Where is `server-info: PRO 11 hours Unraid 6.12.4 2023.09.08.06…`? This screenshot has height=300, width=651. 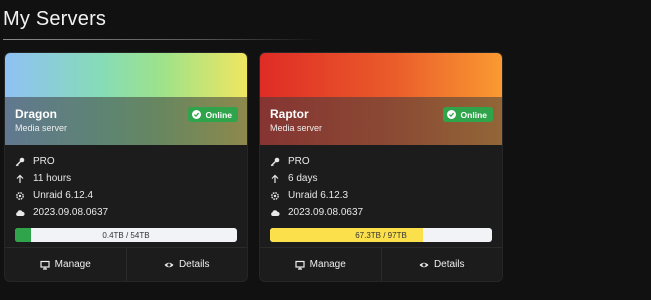
server-info: PRO 11 hours Unraid 6.12.4 2023.09.08.06… is located at coordinates (126, 183).